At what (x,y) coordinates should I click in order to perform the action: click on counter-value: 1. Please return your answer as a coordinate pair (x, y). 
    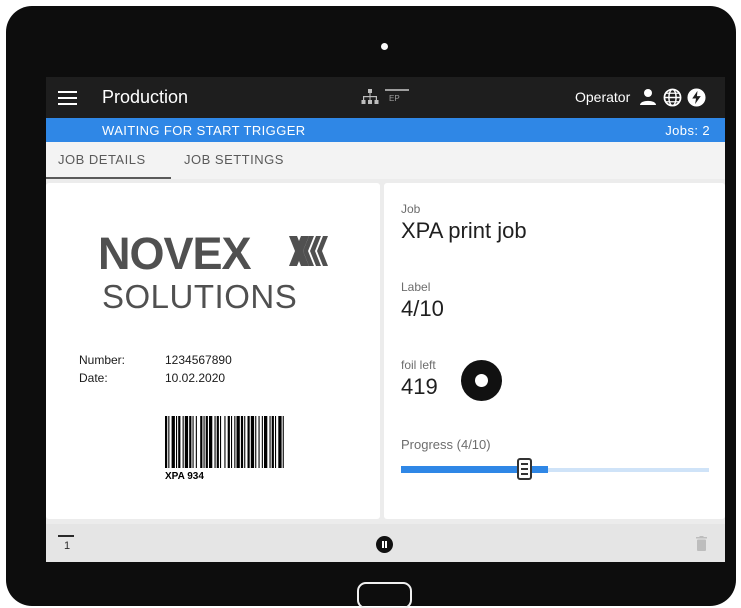
    Looking at the image, I should click on (67, 546).